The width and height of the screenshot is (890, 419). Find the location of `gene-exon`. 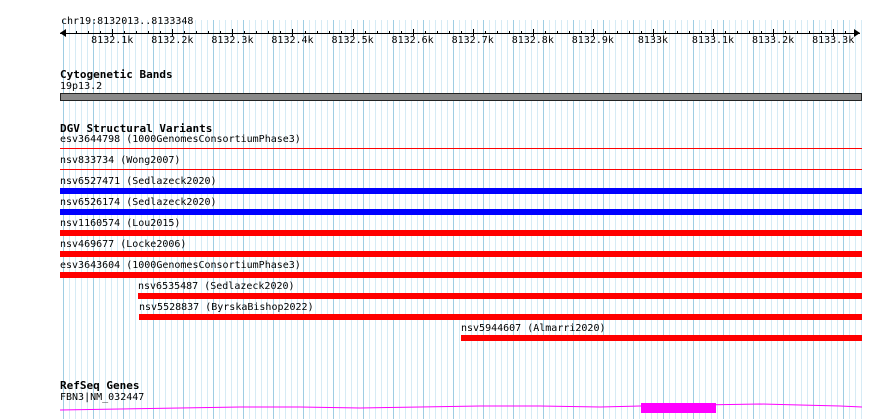

gene-exon is located at coordinates (678, 408).